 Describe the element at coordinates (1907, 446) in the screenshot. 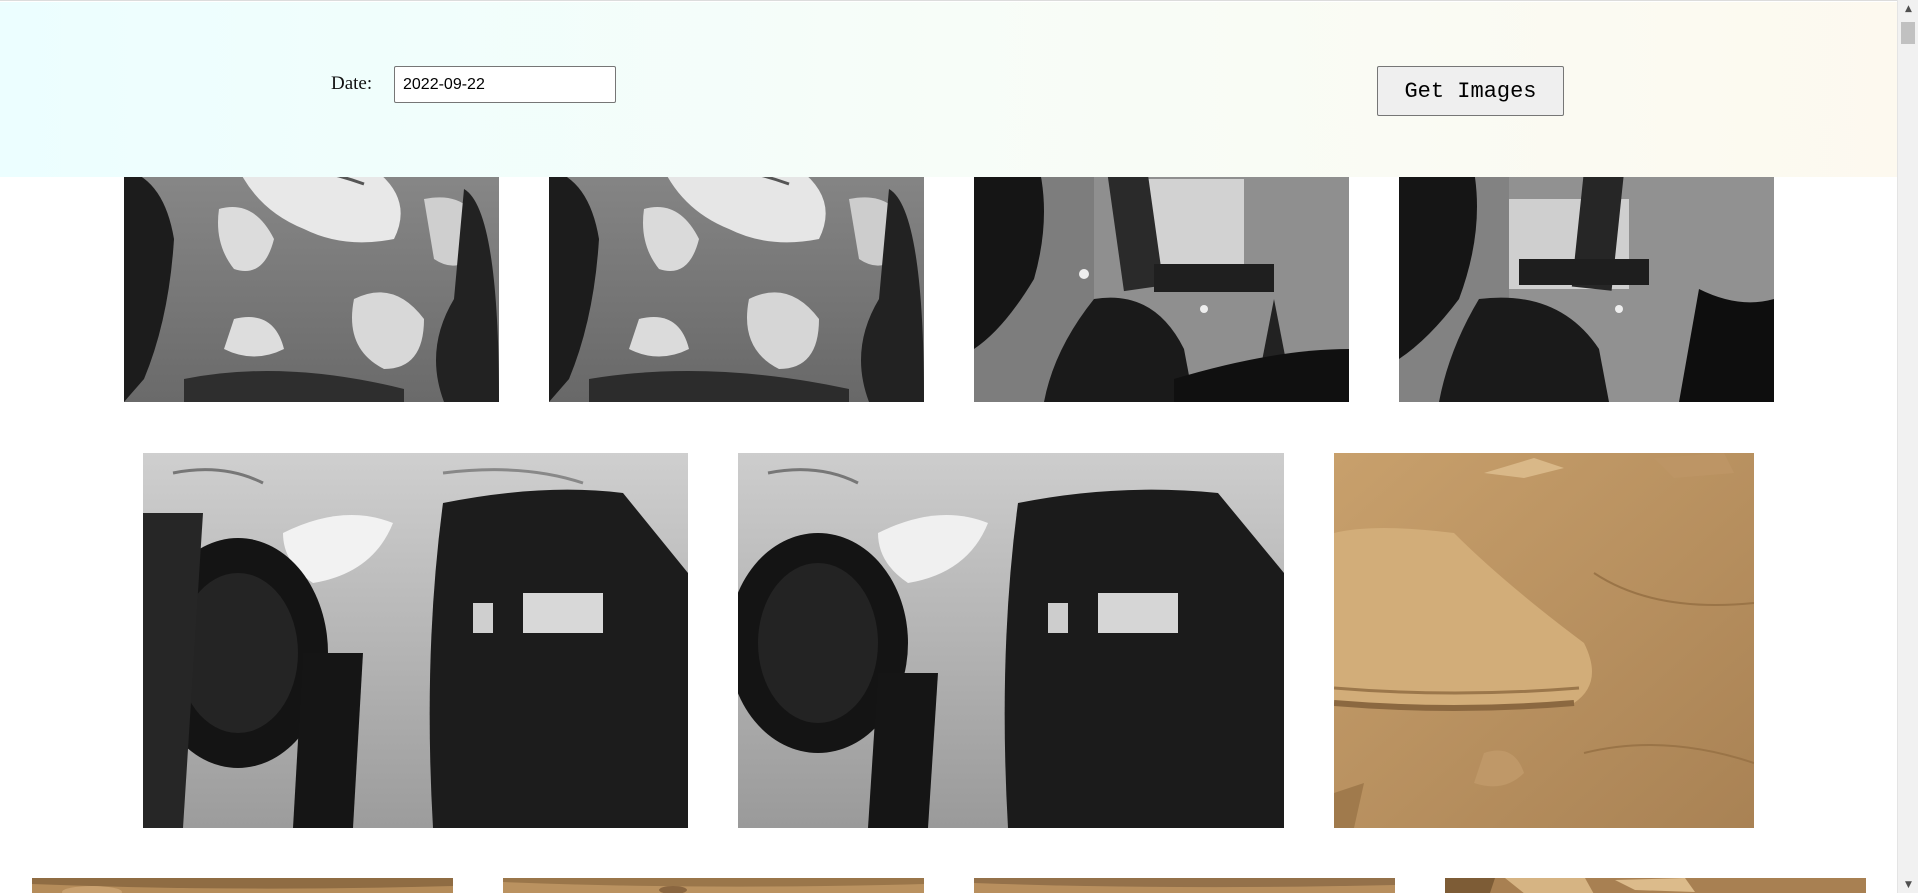

I see `vertical-scrollbar: ▲ ▼` at that location.